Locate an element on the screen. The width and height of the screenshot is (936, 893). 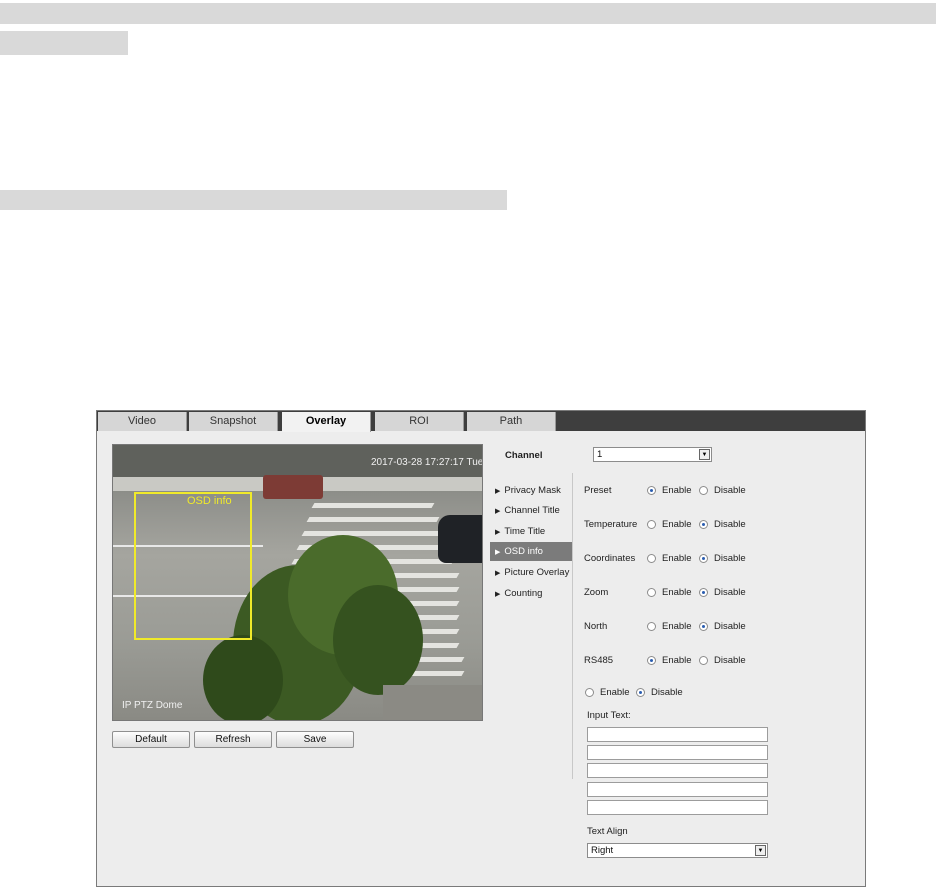
save-button: Save is located at coordinates (315, 739).